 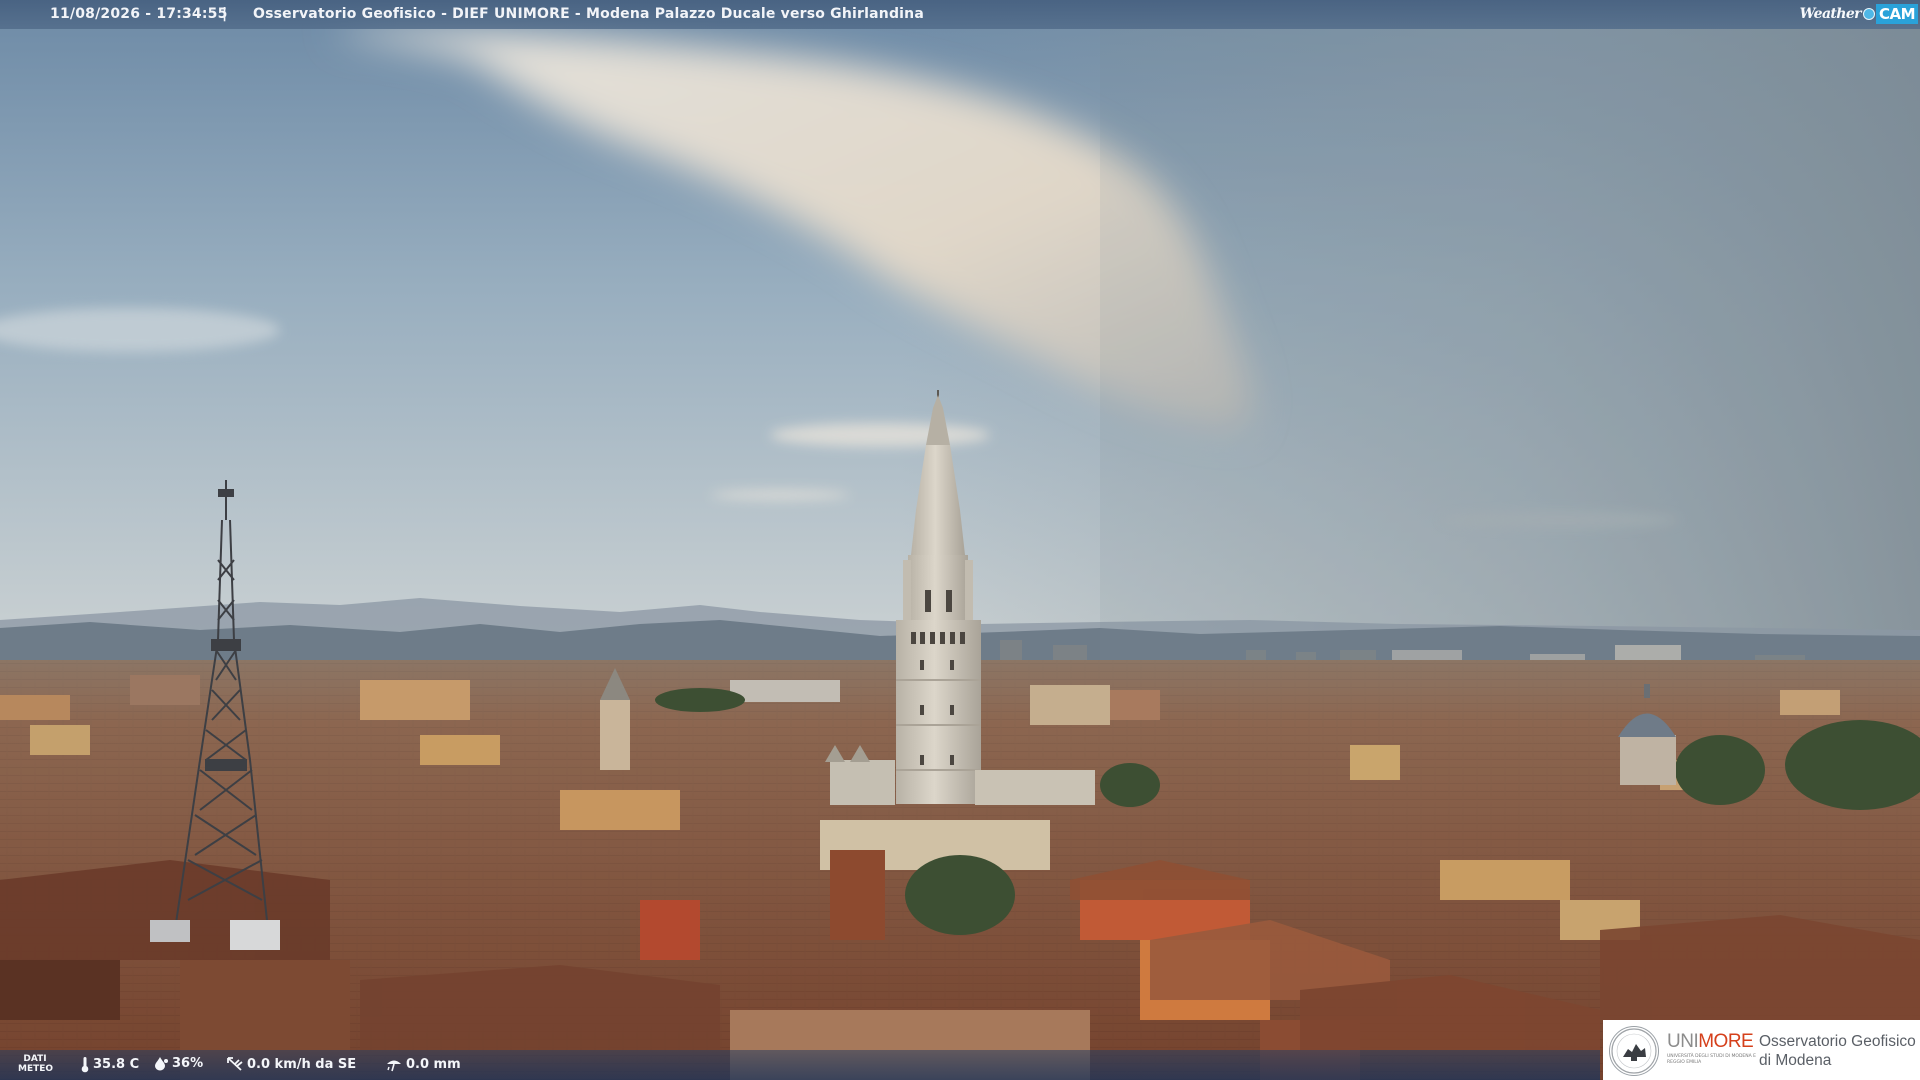 I want to click on thermometer-icon, so click(x=85, y=1065).